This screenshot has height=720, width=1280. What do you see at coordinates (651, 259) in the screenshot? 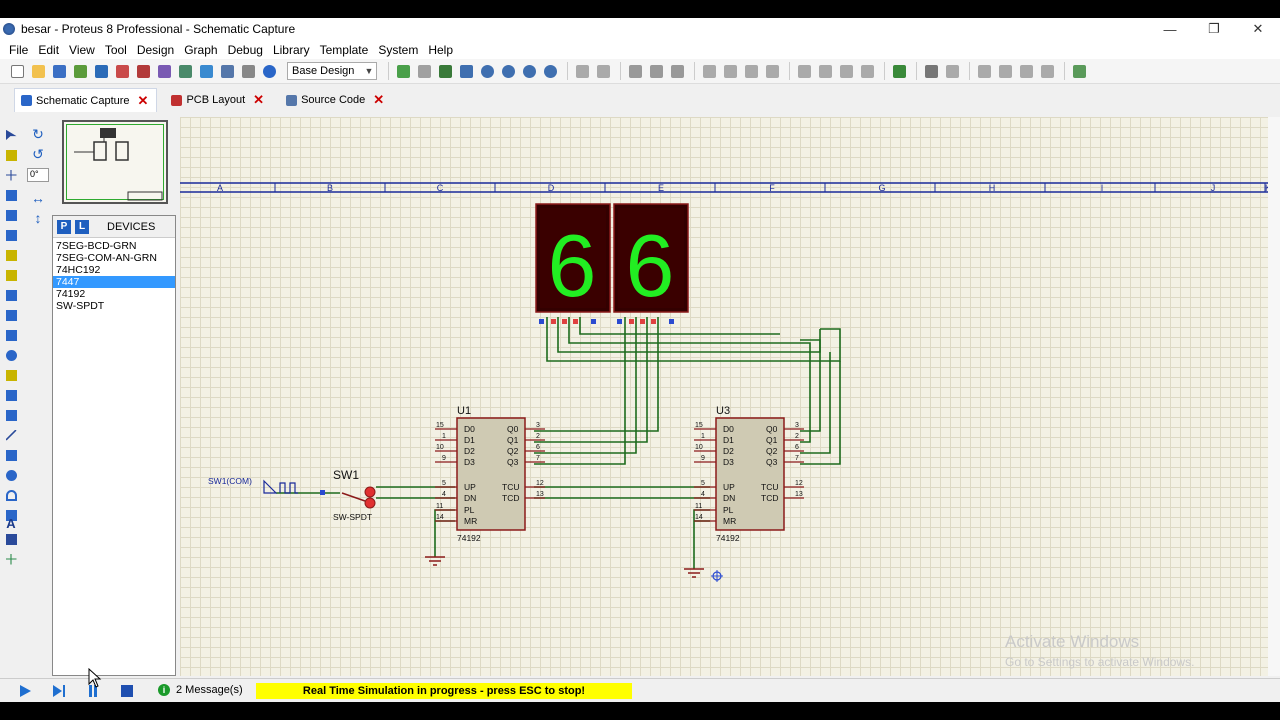
I see `seven-segment-display-right: 6` at bounding box center [651, 259].